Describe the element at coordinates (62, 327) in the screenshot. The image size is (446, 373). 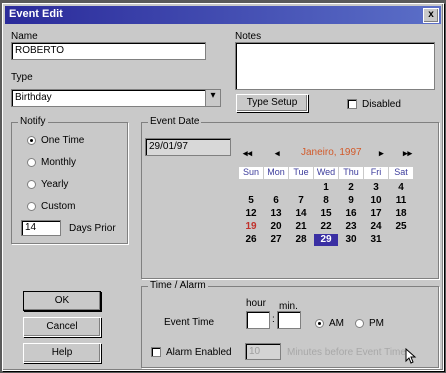
I see `cancel-button: Cancel` at that location.